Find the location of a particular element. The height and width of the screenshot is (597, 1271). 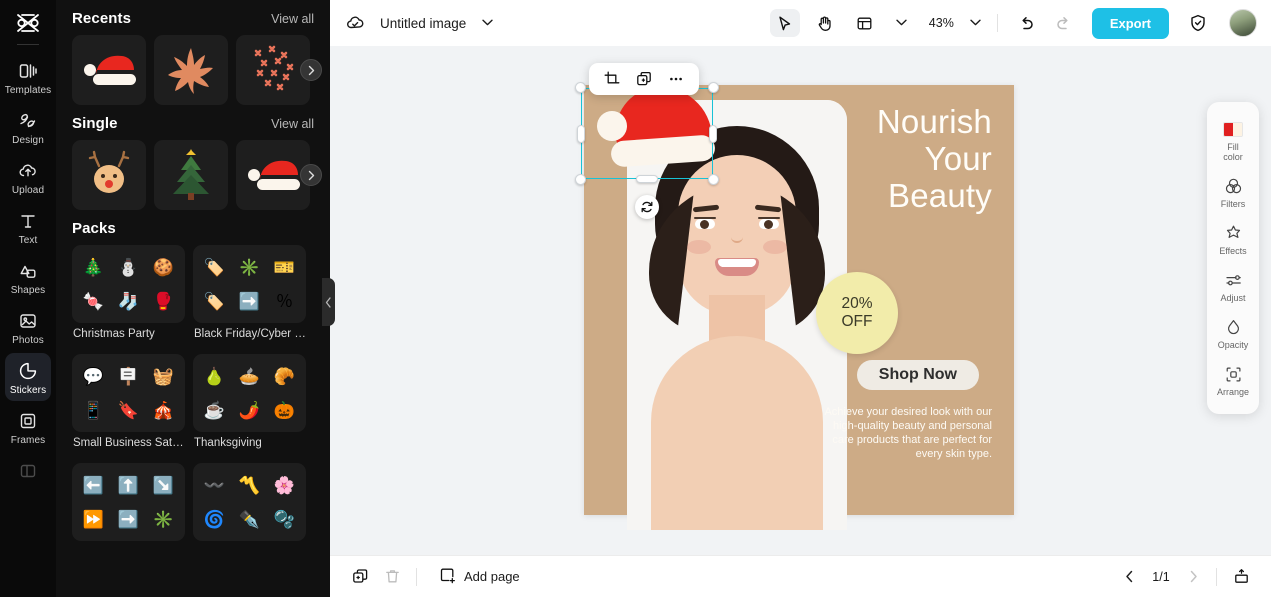

sidebar-item-more is located at coordinates (28, 470).